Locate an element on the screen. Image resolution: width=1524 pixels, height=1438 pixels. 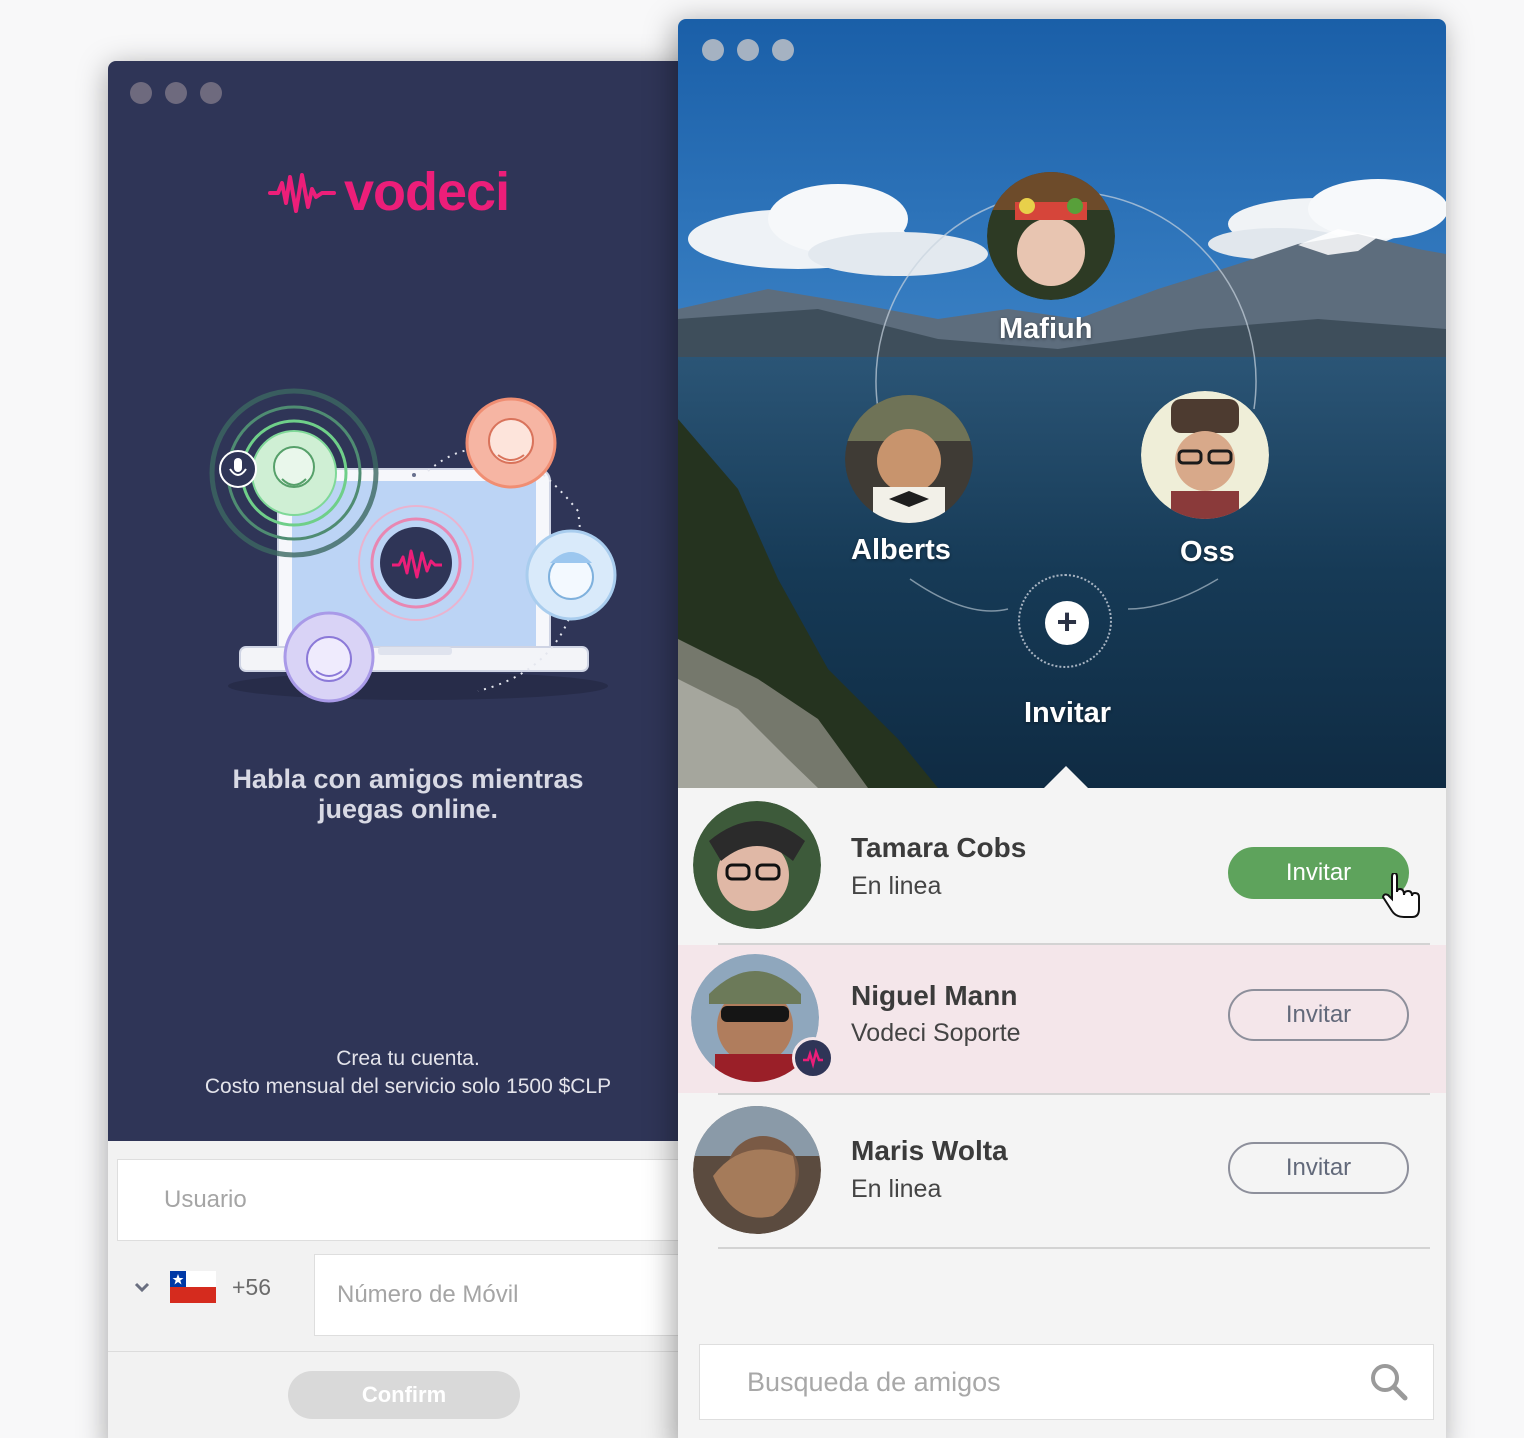
form-divider is located at coordinates (428, 1351).